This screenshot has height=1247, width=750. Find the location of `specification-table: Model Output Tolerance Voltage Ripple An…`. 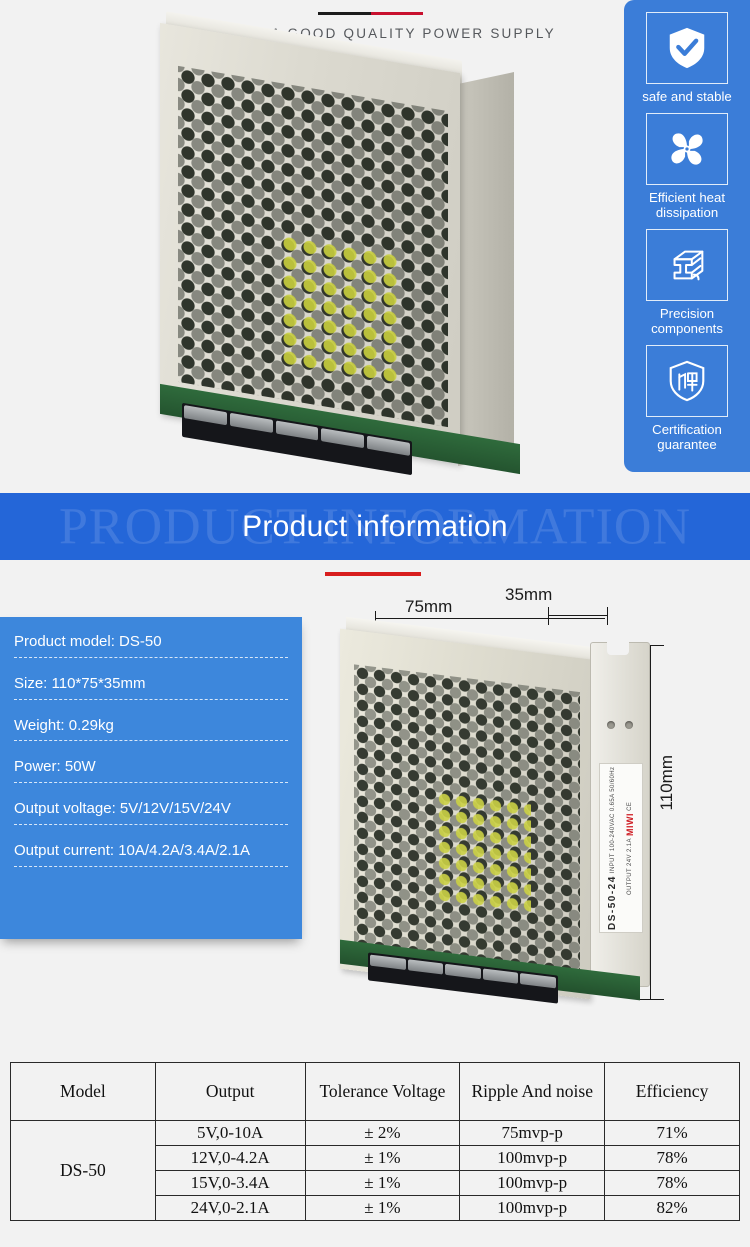

specification-table: Model Output Tolerance Voltage Ripple An… is located at coordinates (375, 1141).